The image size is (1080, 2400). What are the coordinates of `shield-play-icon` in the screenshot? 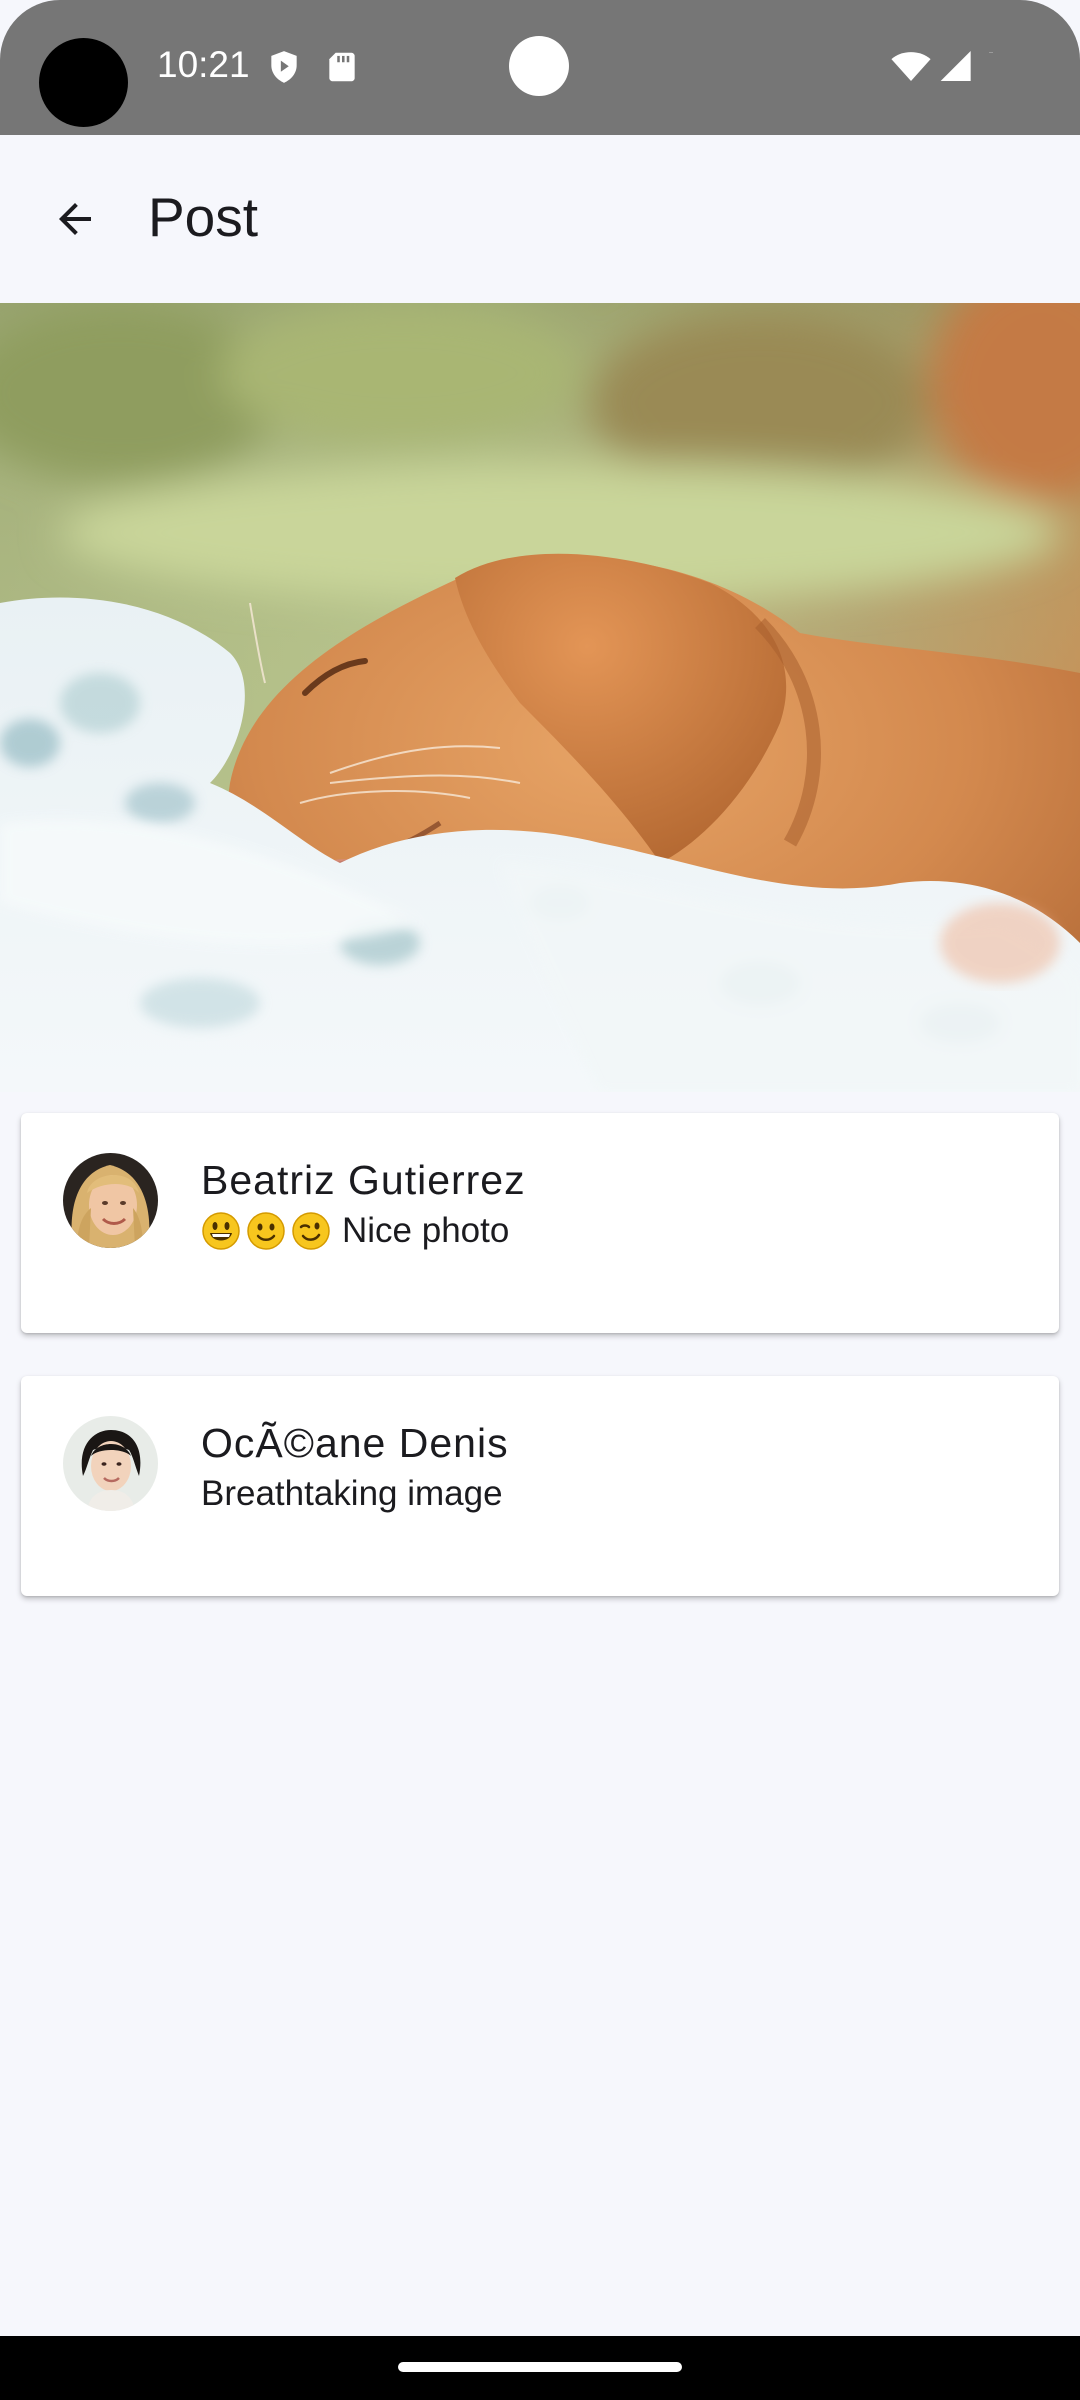 It's located at (284, 67).